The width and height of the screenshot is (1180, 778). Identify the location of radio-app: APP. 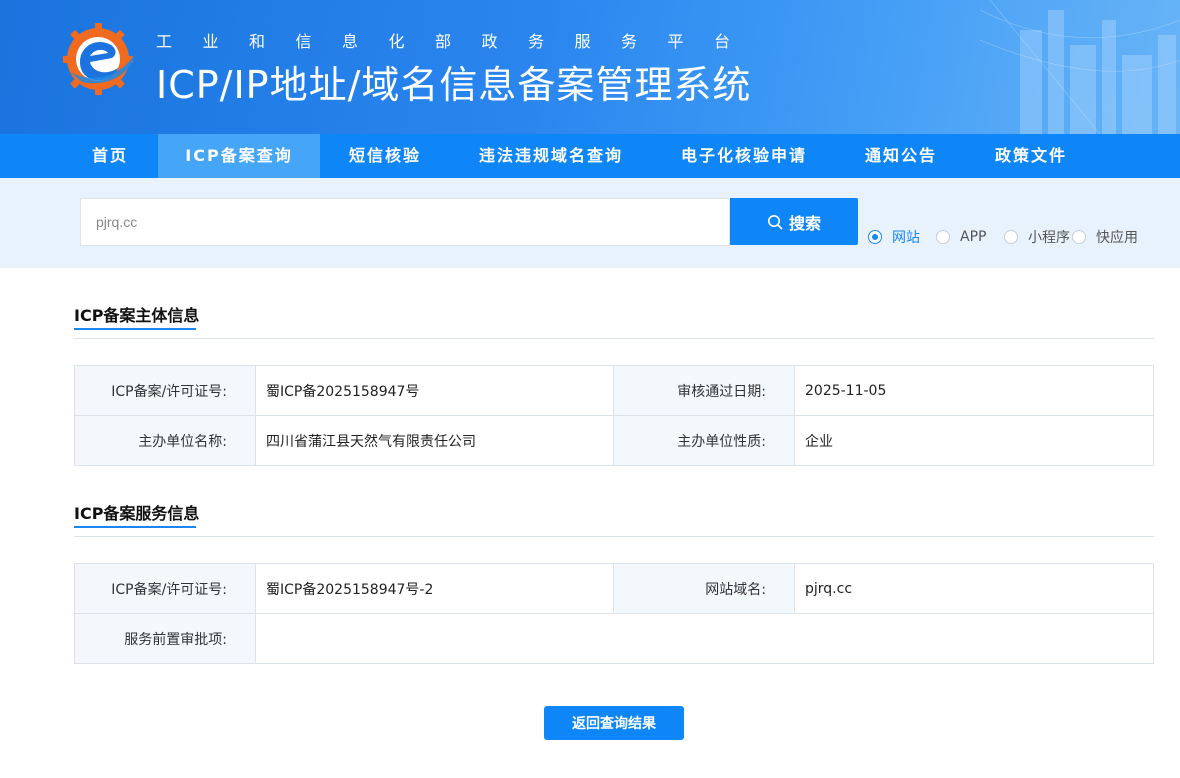
(961, 237).